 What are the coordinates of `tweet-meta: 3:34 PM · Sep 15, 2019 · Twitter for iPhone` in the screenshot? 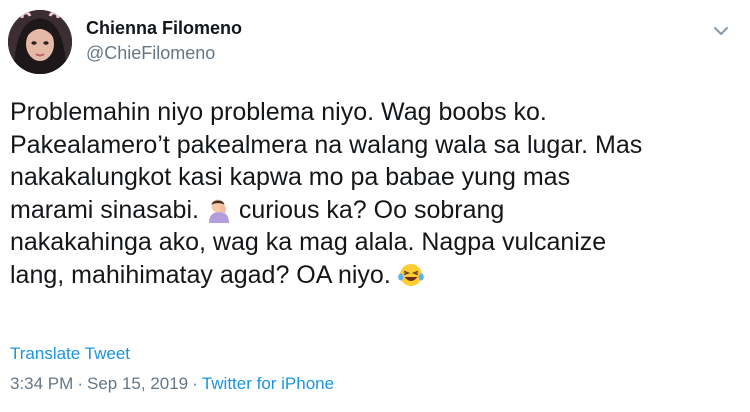 It's located at (172, 384).